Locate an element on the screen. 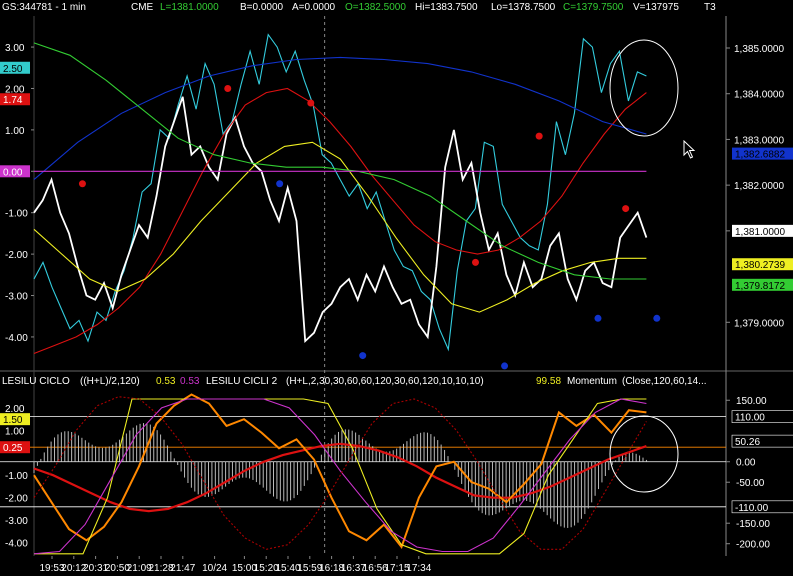 The width and height of the screenshot is (793, 576). indicator1-params: ((H+L)/2,120) is located at coordinates (110, 381).